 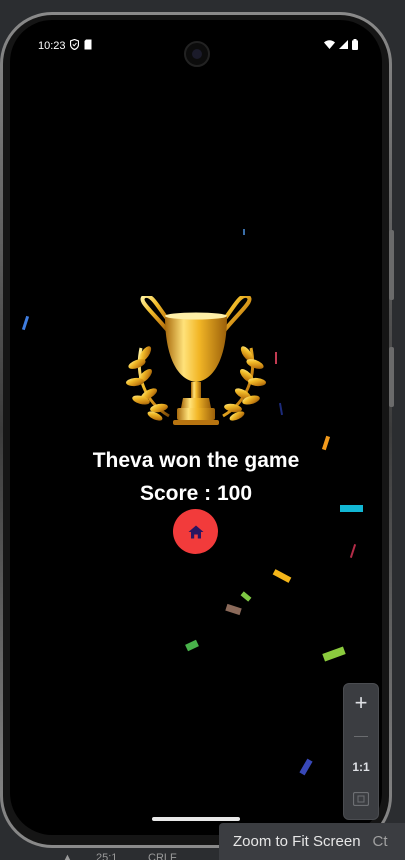 I want to click on emulator-zoom-panel: + — 1:1, so click(x=361, y=751).